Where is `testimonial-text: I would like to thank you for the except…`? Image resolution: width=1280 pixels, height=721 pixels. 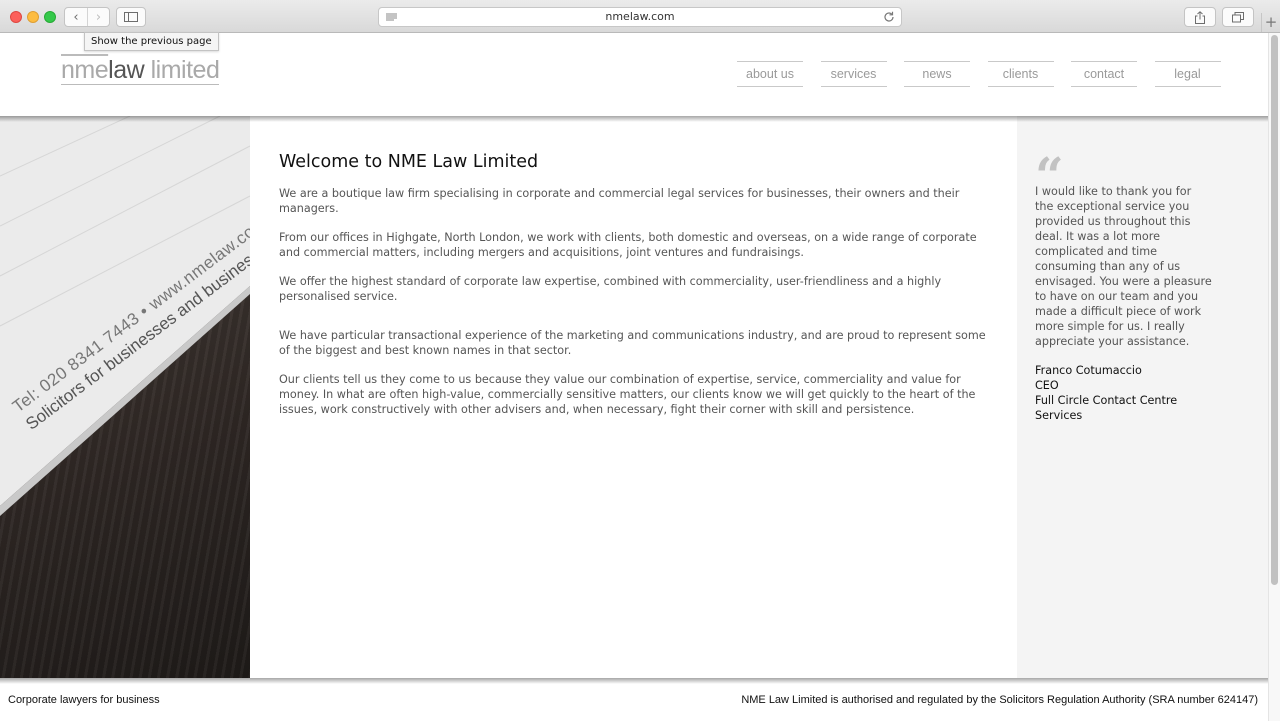
testimonial-text: I would like to thank you for the except… is located at coordinates (1123, 266).